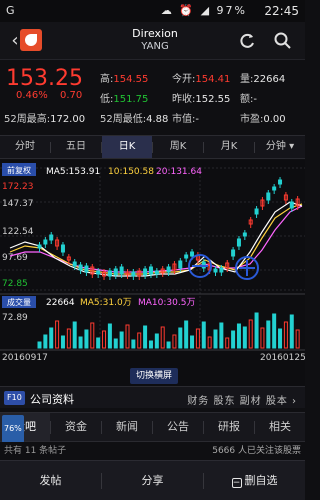 The image size is (320, 500). I want to click on f10-badge: F10, so click(14, 398).